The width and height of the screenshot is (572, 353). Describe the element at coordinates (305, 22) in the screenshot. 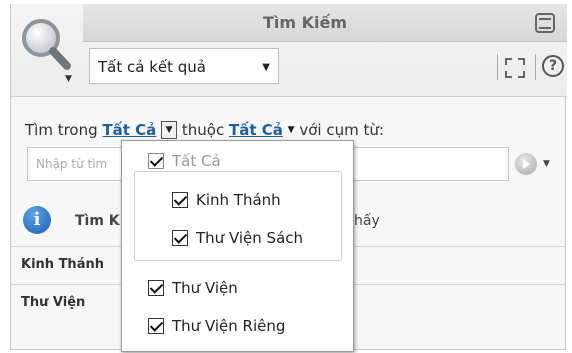

I see `panel-title: Tìm Kiếm` at that location.